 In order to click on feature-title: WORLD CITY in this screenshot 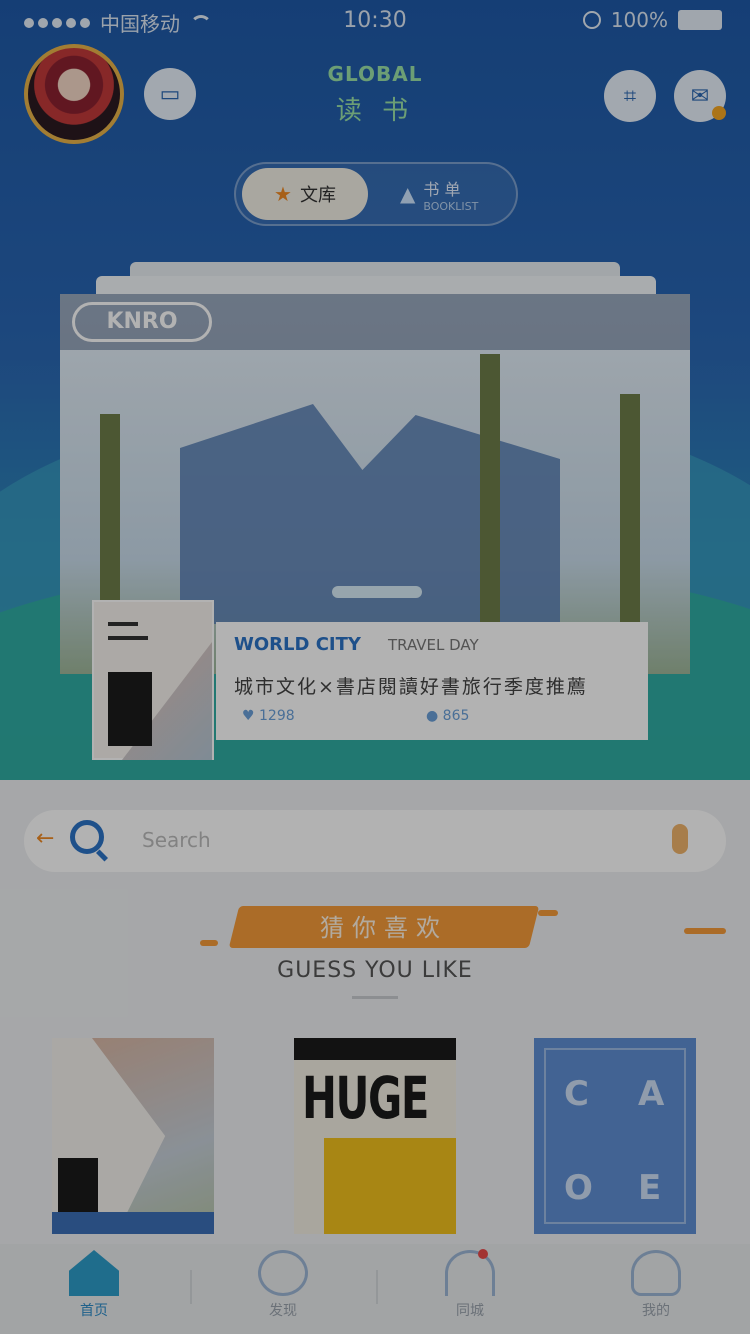, I will do `click(297, 644)`.